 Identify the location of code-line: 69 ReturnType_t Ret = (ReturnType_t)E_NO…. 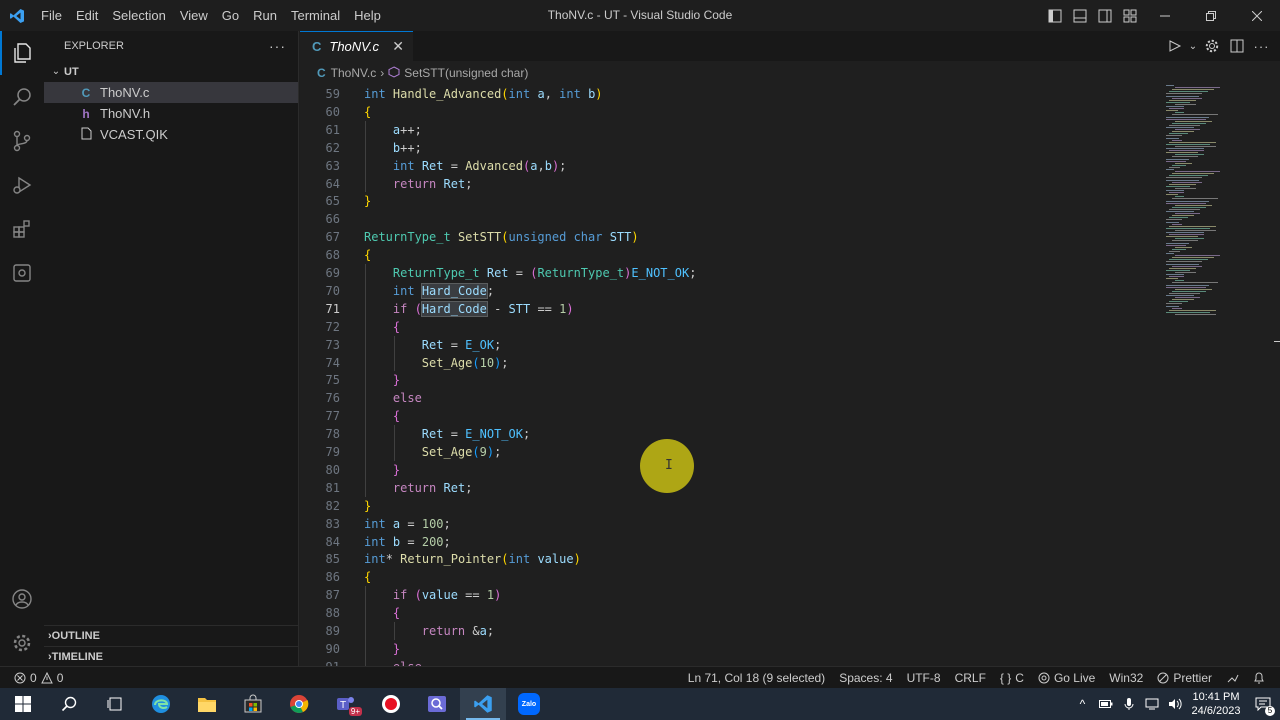
(730, 273).